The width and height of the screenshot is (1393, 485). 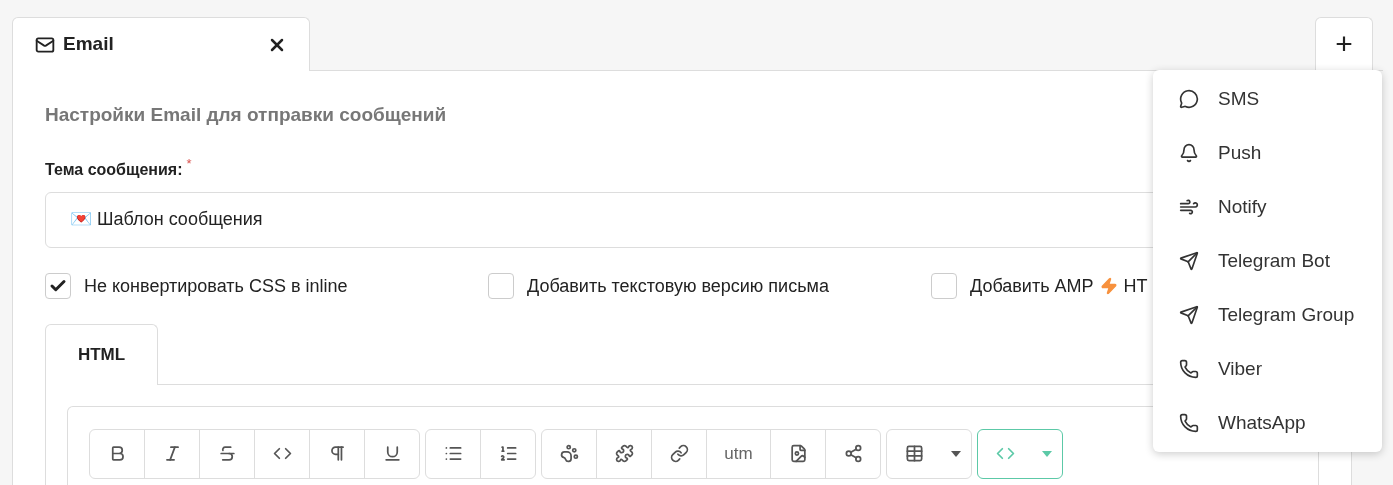 What do you see at coordinates (624, 453) in the screenshot?
I see `puzzle-icon` at bounding box center [624, 453].